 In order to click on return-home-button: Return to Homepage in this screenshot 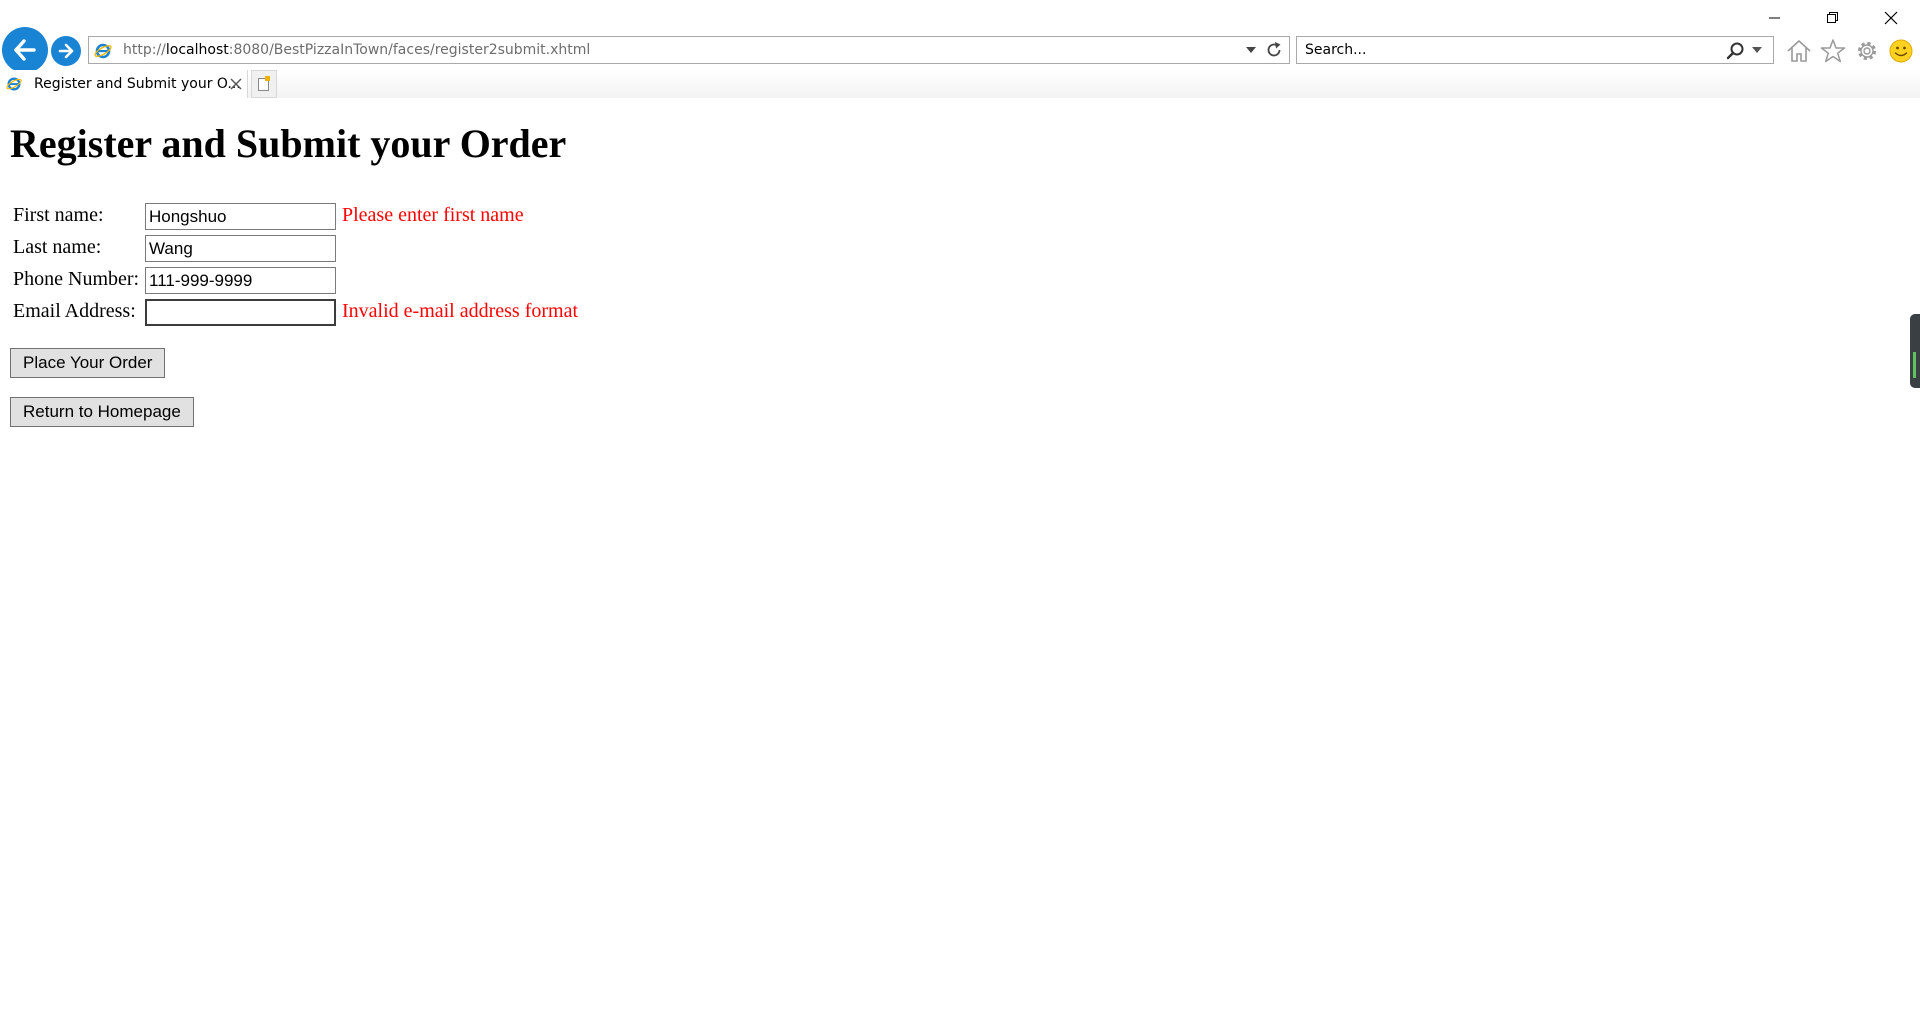, I will do `click(102, 412)`.